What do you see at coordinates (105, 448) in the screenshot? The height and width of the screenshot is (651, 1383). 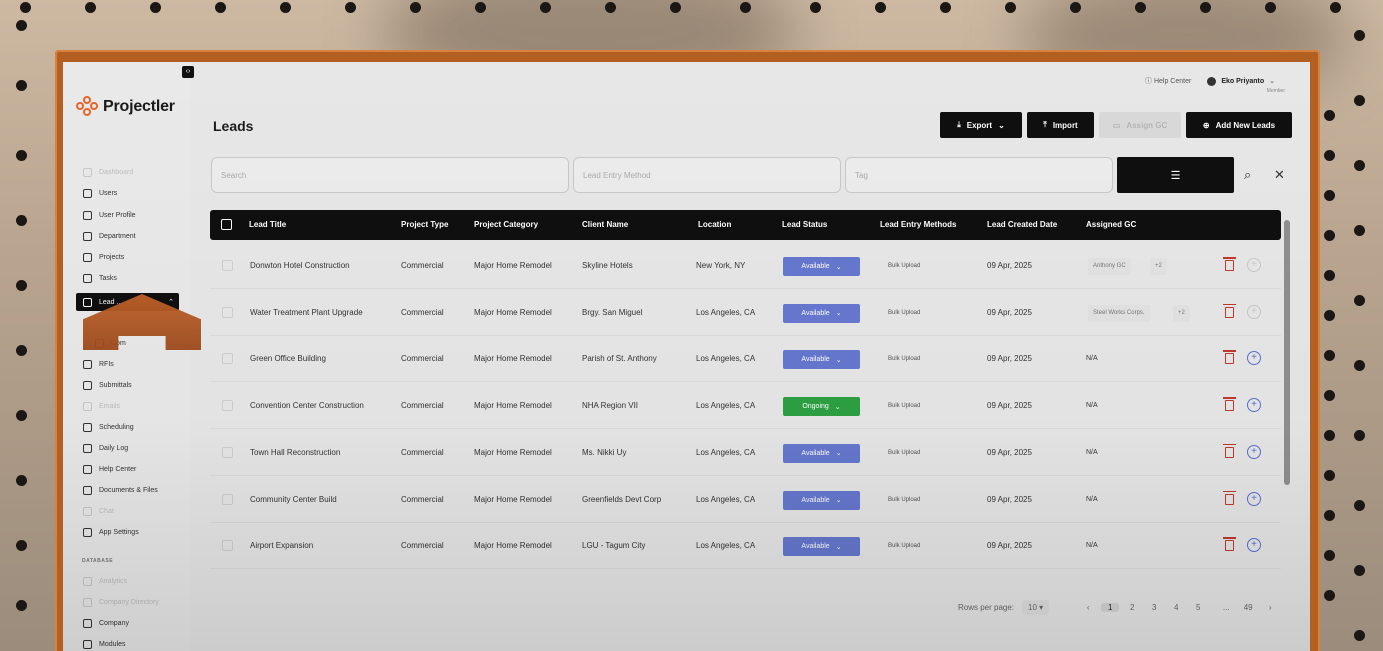 I see `sidebar-item: Daily Log` at bounding box center [105, 448].